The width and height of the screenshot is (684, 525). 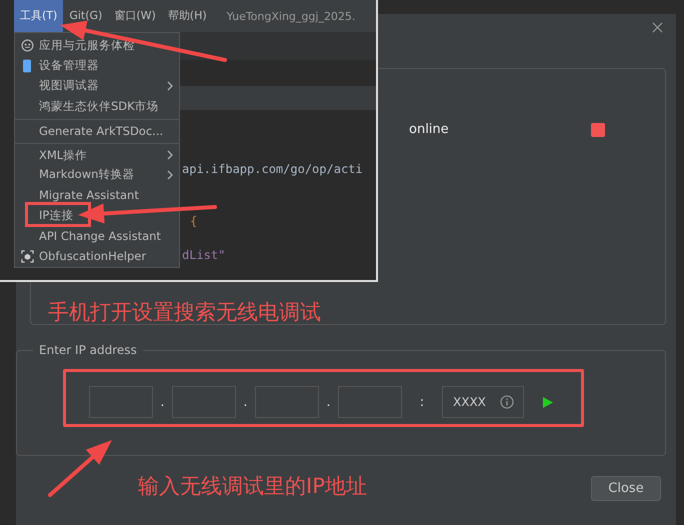 I want to click on code-text: {, so click(x=194, y=221).